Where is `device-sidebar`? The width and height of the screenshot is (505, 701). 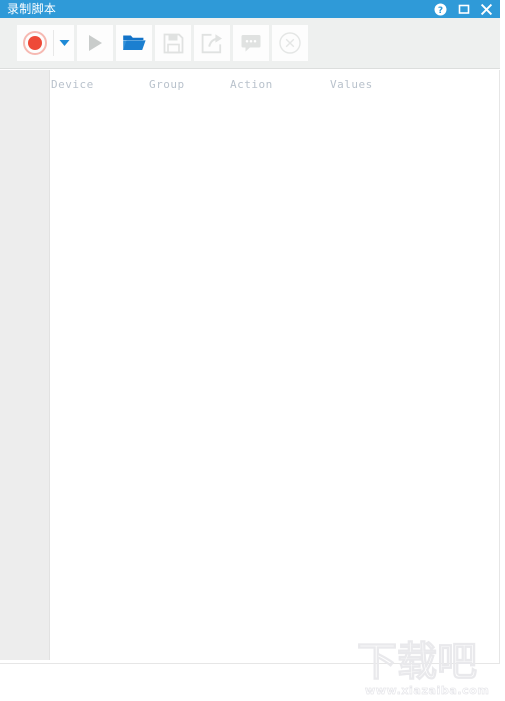
device-sidebar is located at coordinates (25, 365).